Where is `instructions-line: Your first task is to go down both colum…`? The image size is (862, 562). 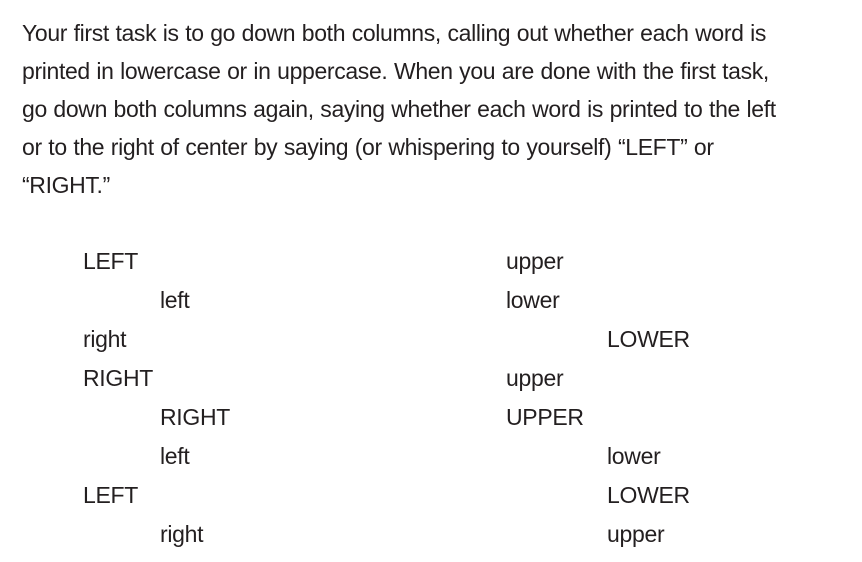 instructions-line: Your first task is to go down both colum… is located at coordinates (394, 33).